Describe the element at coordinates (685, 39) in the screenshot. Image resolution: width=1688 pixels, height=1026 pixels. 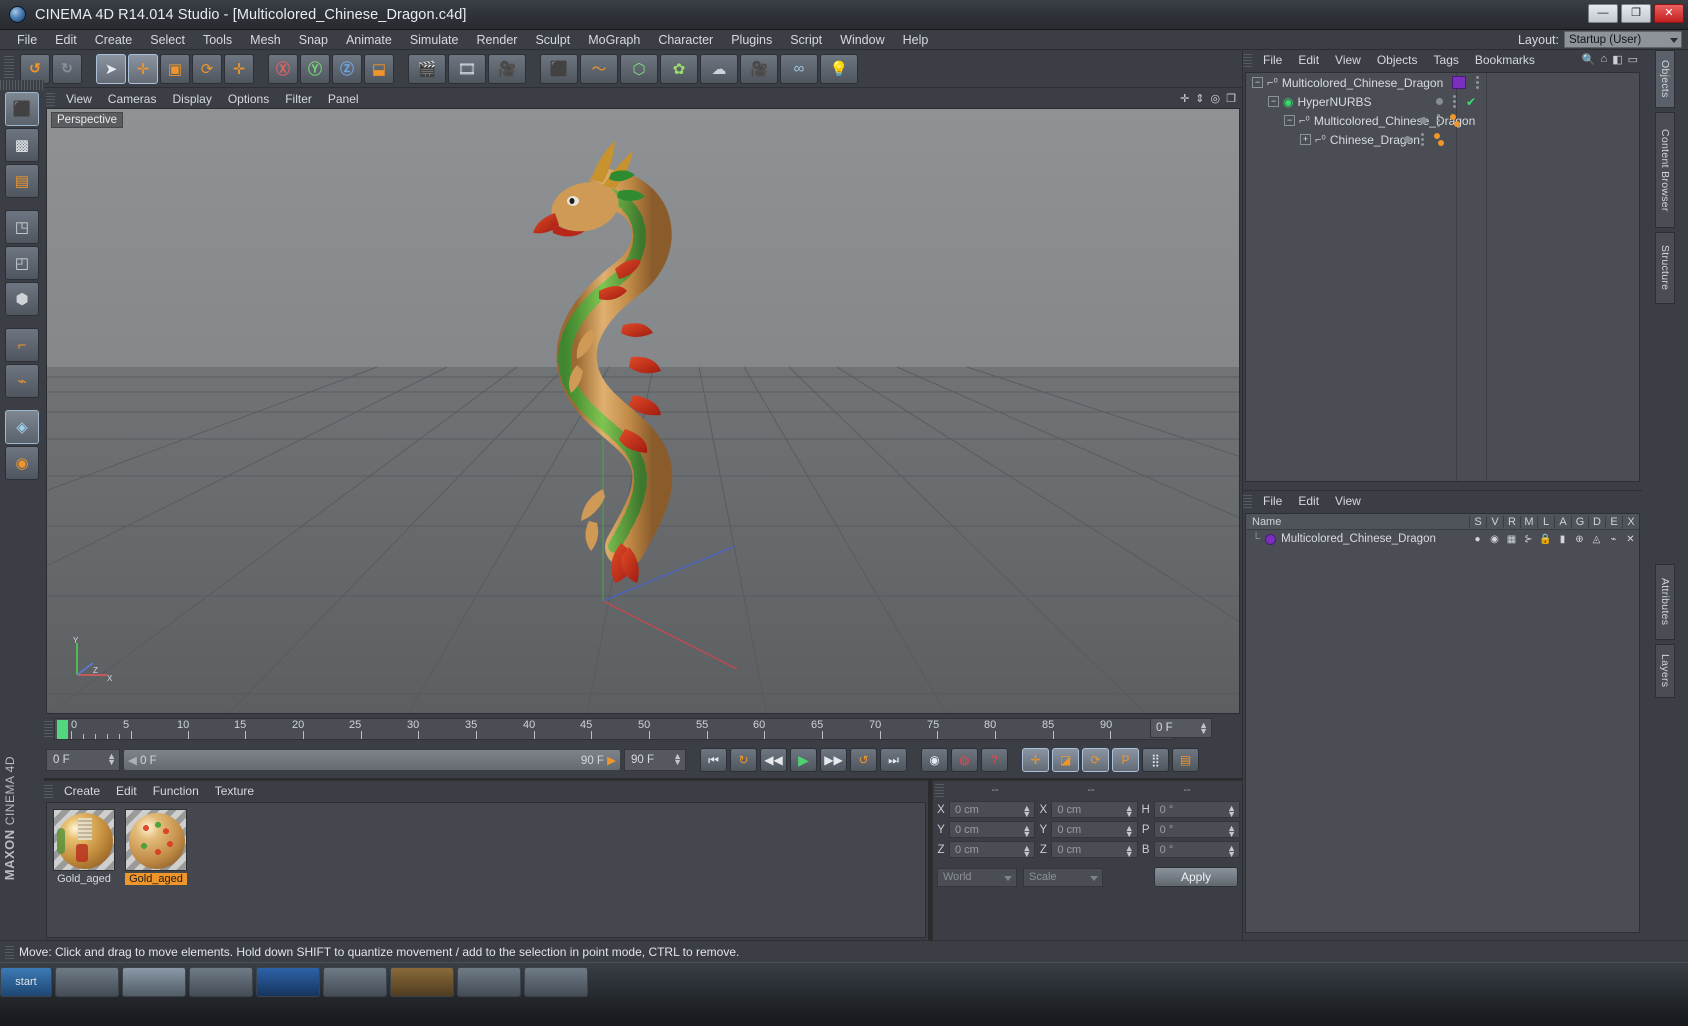
I see `menu-character: Character` at that location.